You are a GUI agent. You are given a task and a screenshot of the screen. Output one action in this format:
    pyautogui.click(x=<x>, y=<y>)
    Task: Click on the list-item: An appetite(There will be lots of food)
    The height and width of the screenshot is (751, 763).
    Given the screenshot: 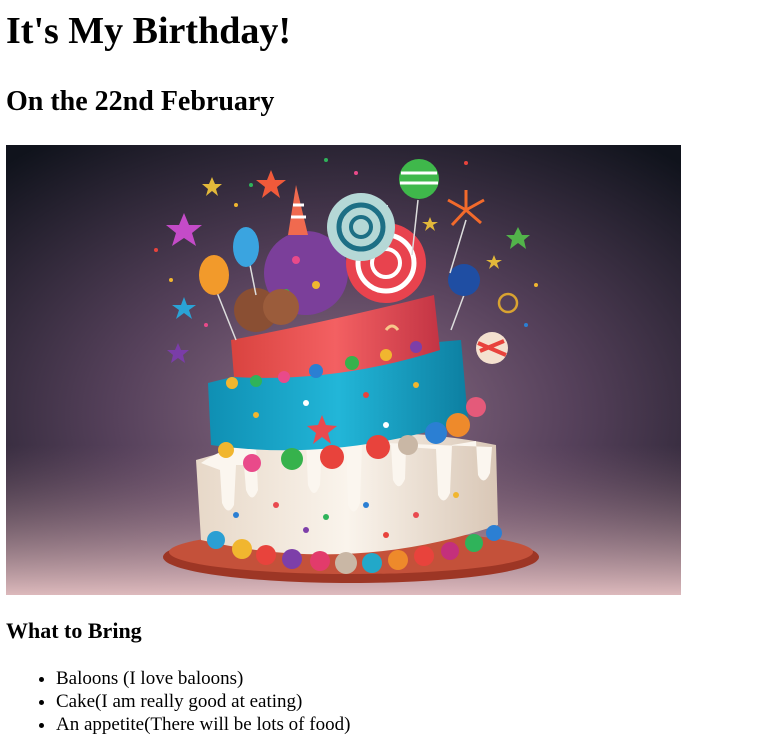 What is the action you would take?
    pyautogui.click(x=409, y=724)
    